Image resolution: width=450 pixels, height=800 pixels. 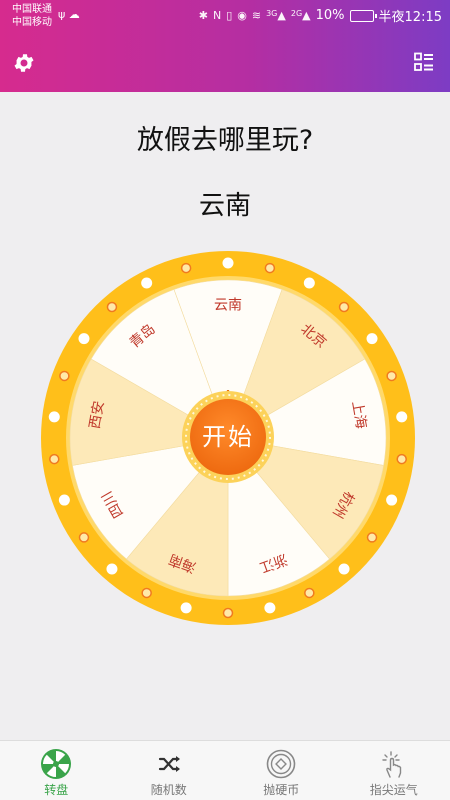 What do you see at coordinates (32, 9) in the screenshot?
I see `carrier-1: 中国联通` at bounding box center [32, 9].